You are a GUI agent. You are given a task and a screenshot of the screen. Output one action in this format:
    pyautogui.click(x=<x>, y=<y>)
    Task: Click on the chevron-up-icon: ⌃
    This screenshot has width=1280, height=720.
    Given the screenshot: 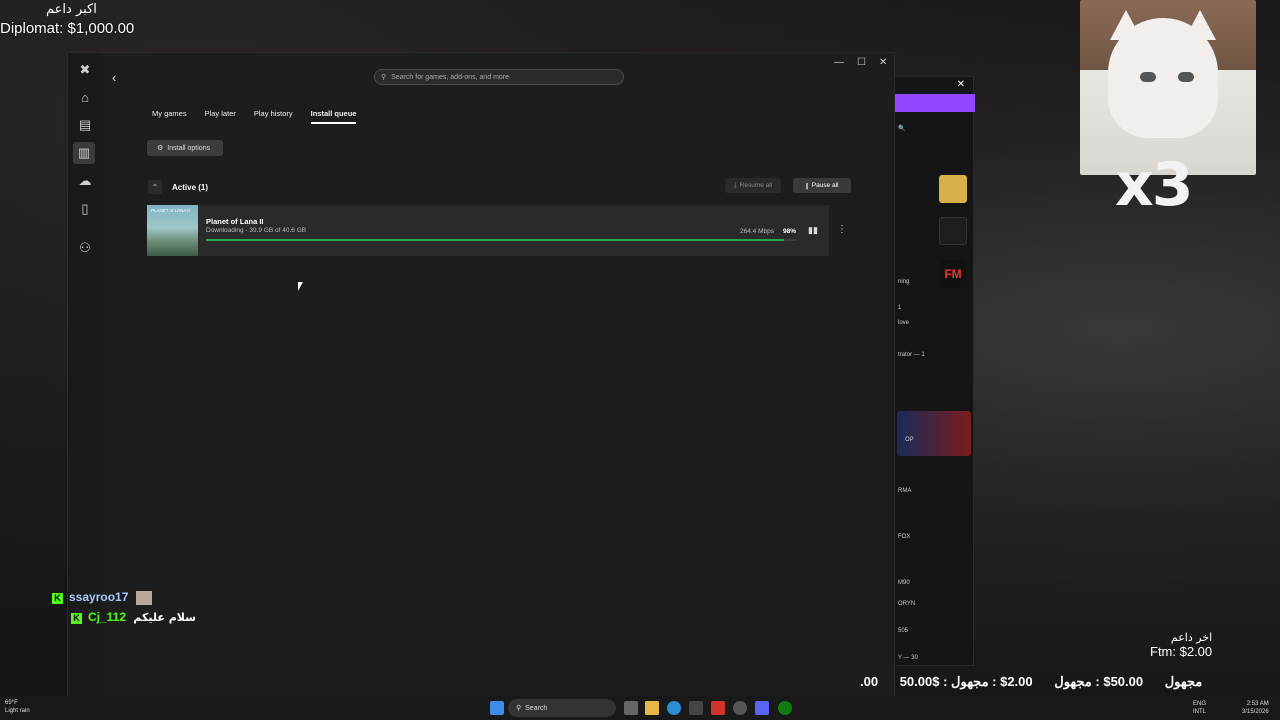 What is the action you would take?
    pyautogui.click(x=155, y=187)
    